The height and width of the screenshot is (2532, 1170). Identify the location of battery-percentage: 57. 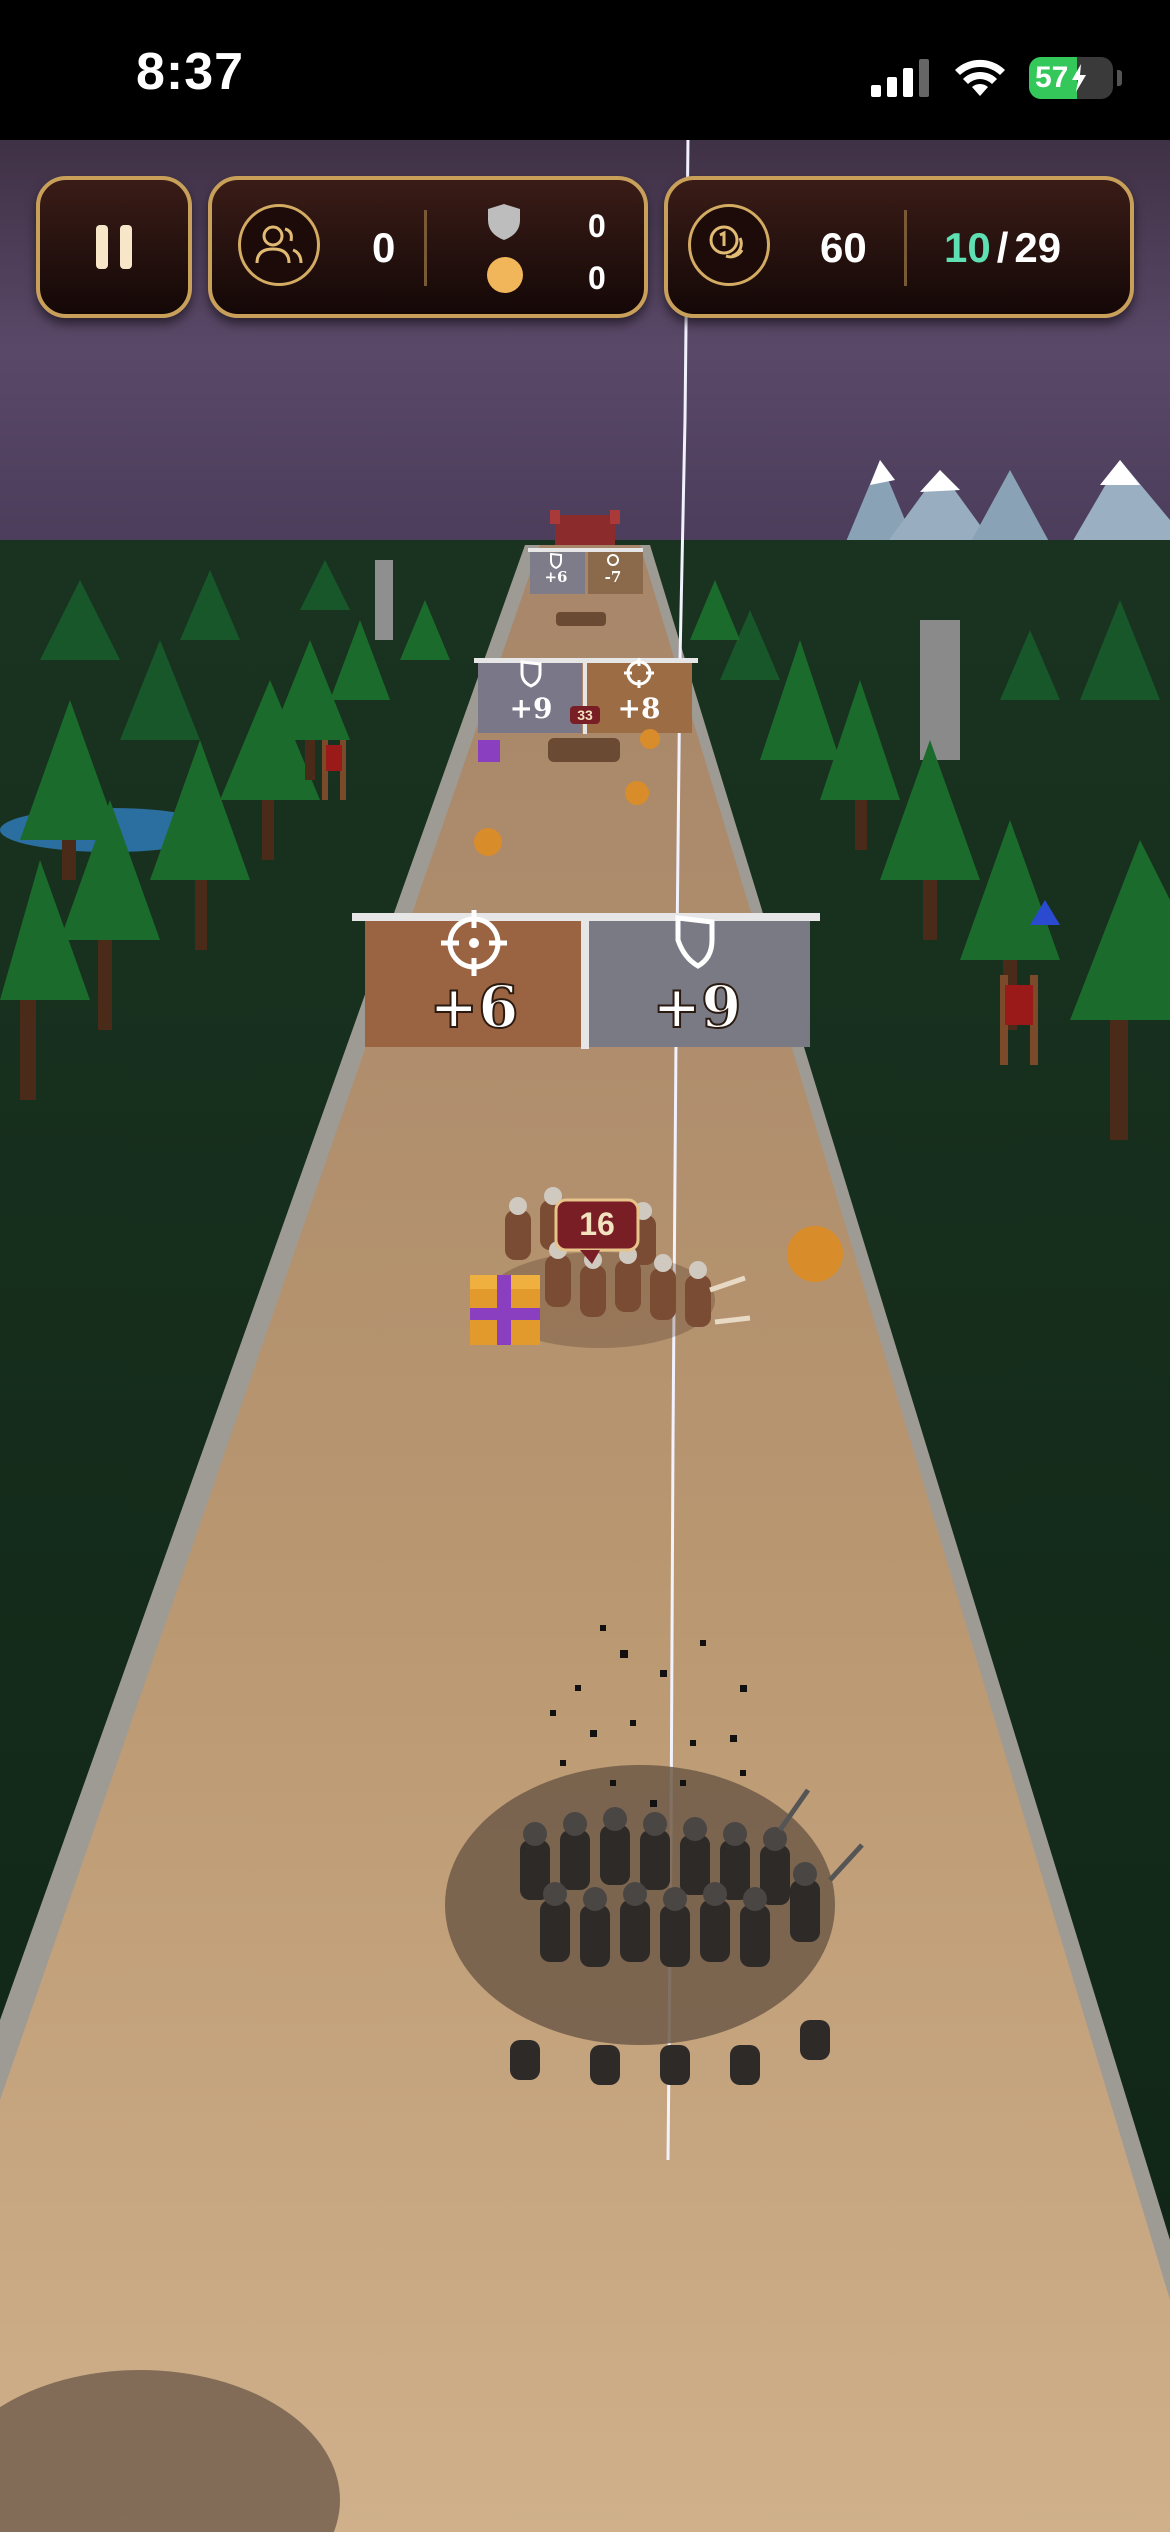
(1052, 77).